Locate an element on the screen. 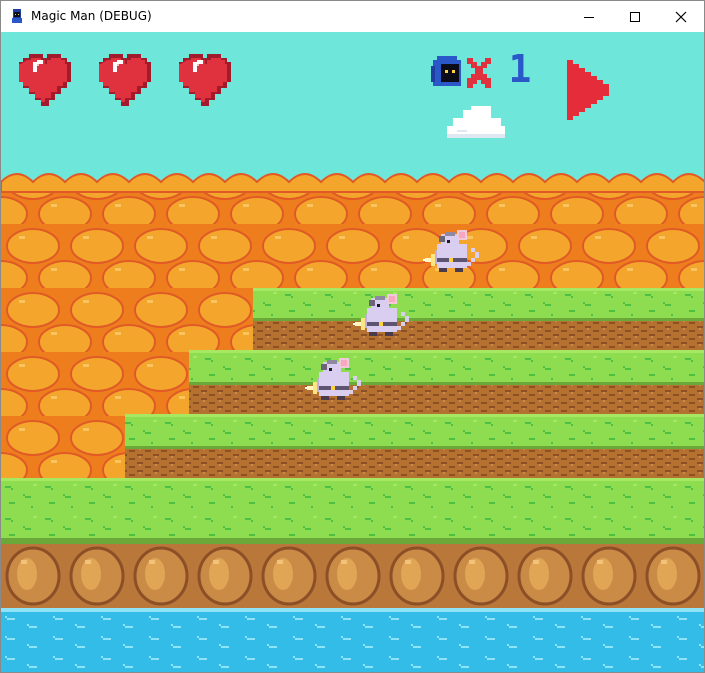  maximize-button is located at coordinates (635, 16).